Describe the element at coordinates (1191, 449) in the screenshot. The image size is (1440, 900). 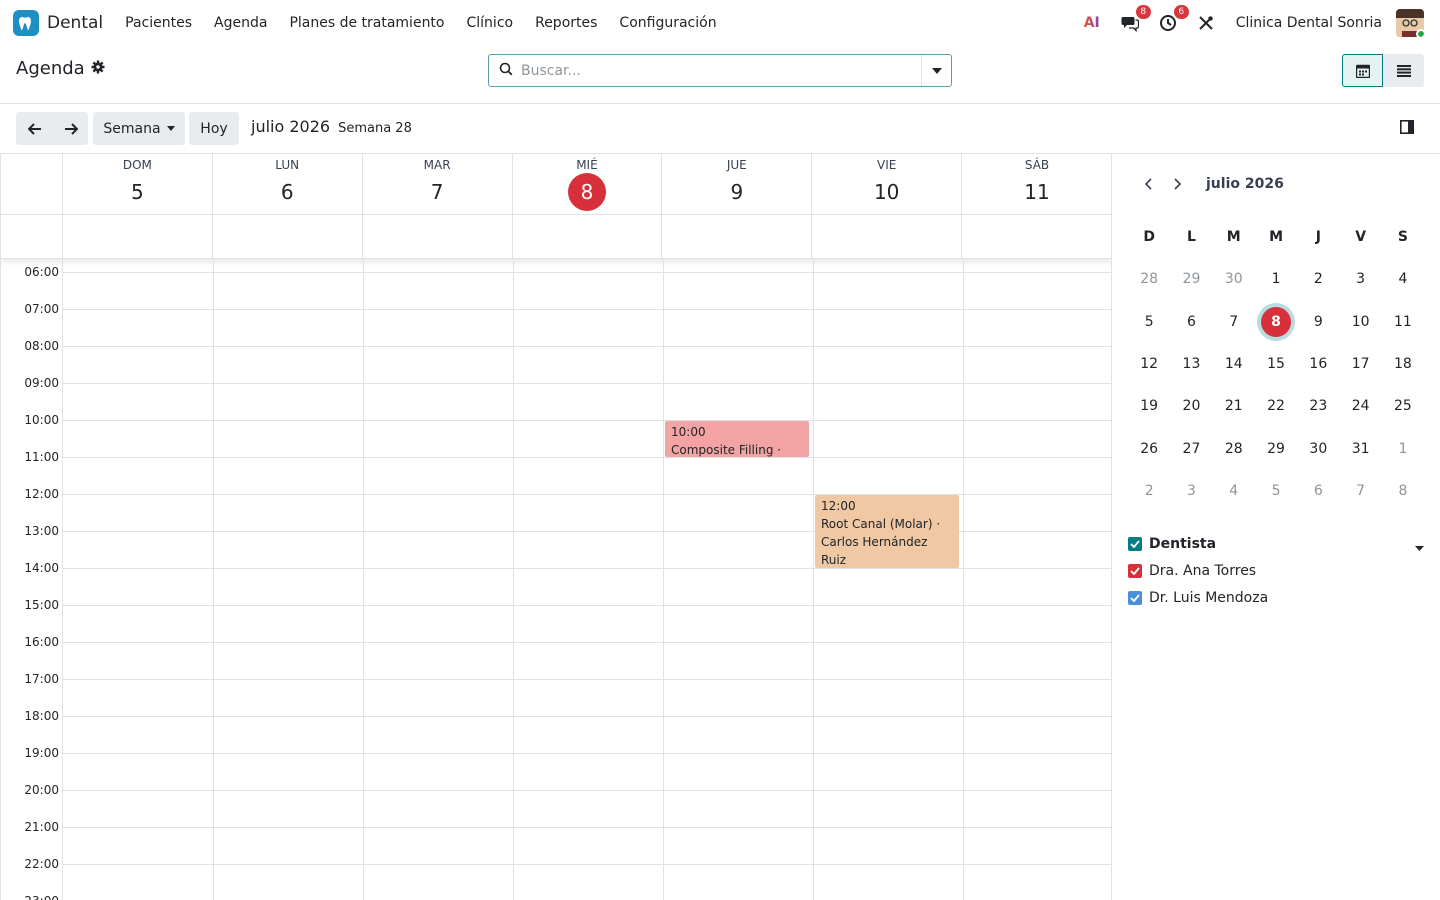
I see `mini-day: 27` at that location.